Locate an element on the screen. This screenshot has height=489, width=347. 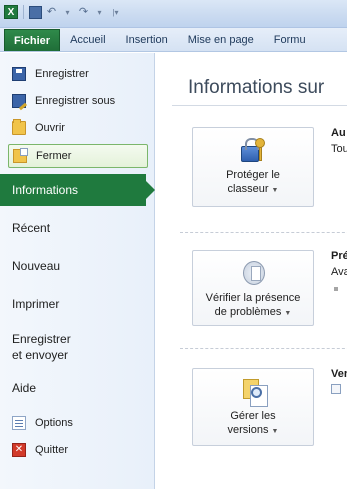
manage-versions-label-2: versions is located at coordinates (248, 430).